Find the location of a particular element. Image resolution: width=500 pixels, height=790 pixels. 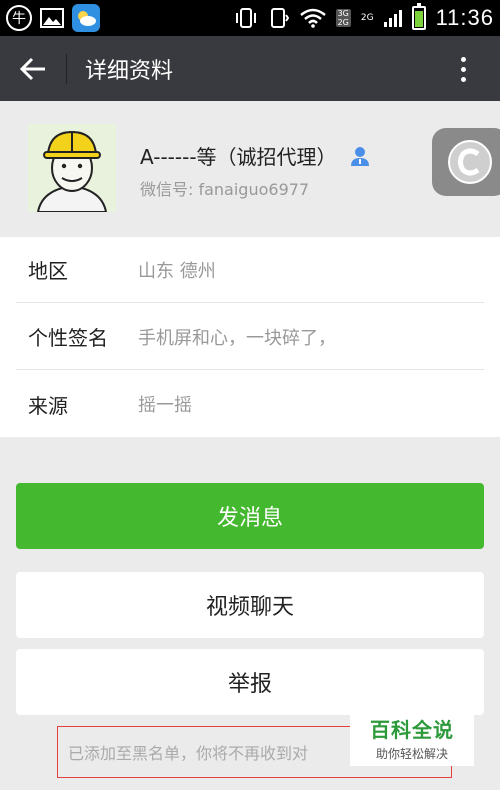

niu-app-icon: 牛 is located at coordinates (19, 18).